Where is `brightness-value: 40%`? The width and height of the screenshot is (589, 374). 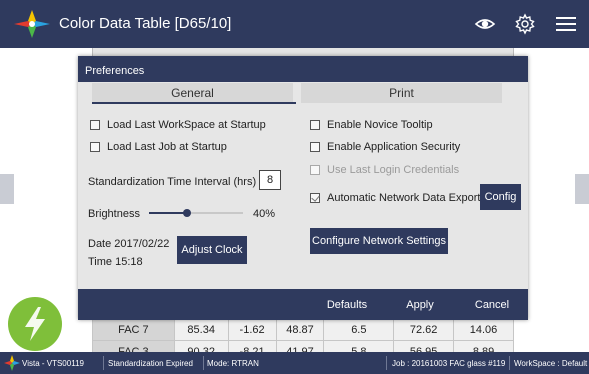 brightness-value: 40% is located at coordinates (264, 214).